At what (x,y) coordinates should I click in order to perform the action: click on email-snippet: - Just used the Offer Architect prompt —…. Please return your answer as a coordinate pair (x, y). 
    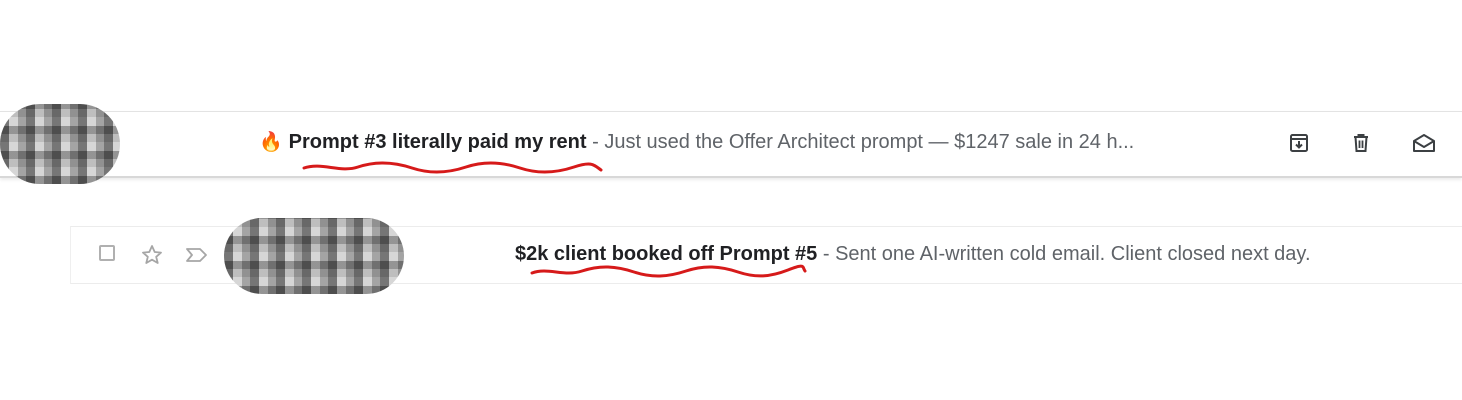
    Looking at the image, I should click on (860, 142).